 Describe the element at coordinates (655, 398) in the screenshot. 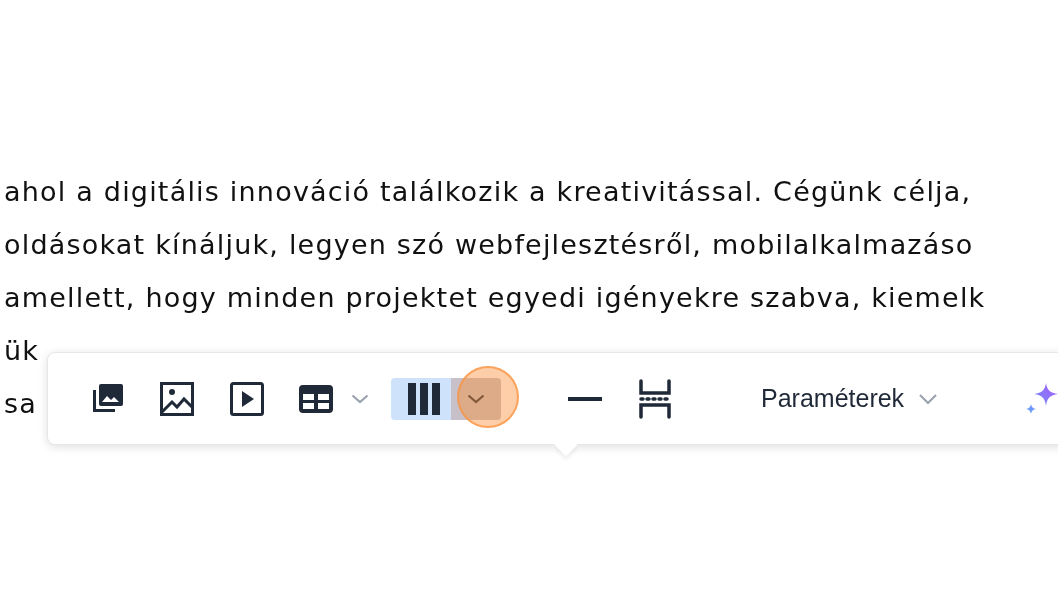

I see `page-break-icon` at that location.